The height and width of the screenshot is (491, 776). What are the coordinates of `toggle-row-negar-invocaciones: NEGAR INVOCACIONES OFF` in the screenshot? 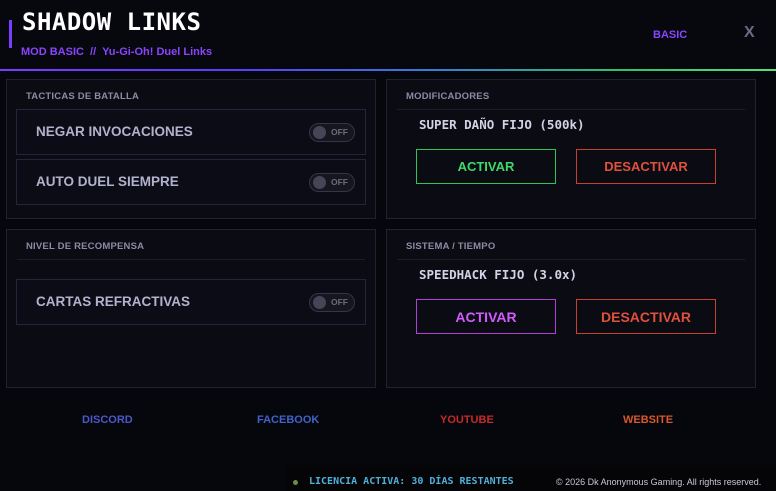 It's located at (191, 132).